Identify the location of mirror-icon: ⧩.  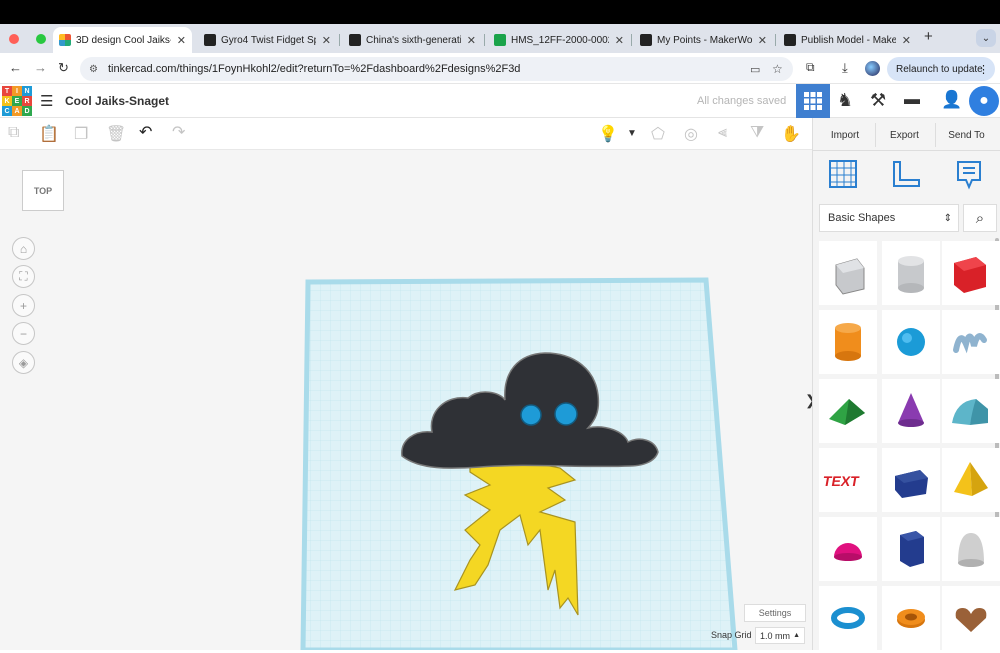
(757, 133).